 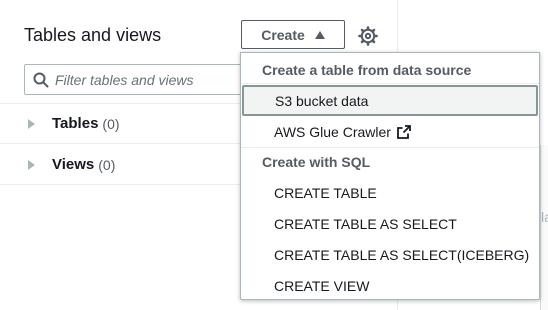 I want to click on filter-search-field, so click(x=144, y=79).